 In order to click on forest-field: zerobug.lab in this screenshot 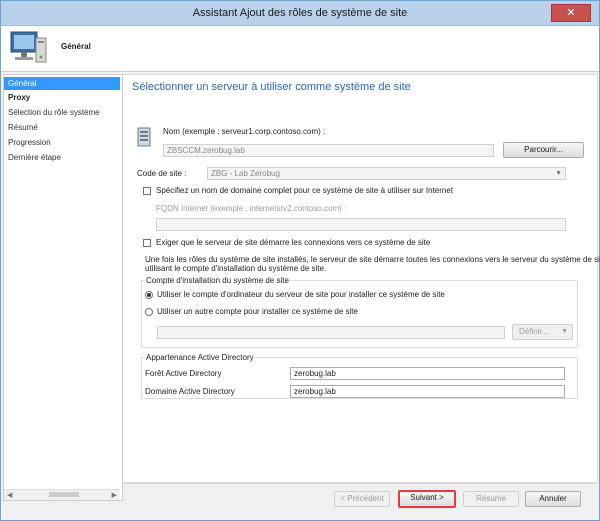, I will do `click(427, 373)`.